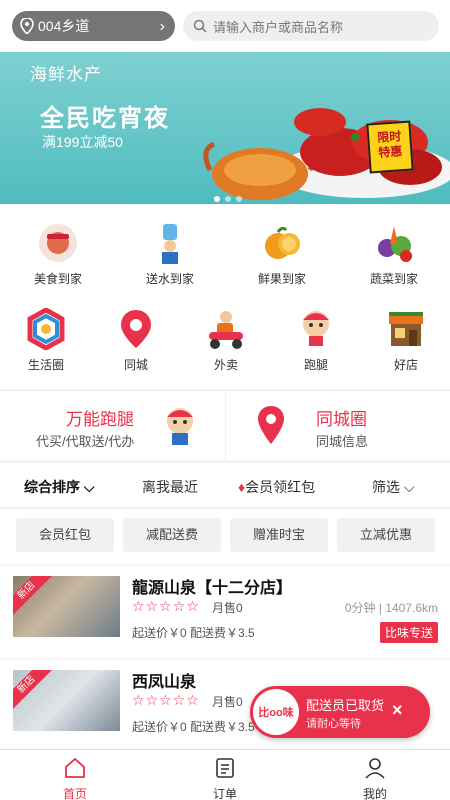  I want to click on member-red-packet-button: ♦会员领红包, so click(276, 487).